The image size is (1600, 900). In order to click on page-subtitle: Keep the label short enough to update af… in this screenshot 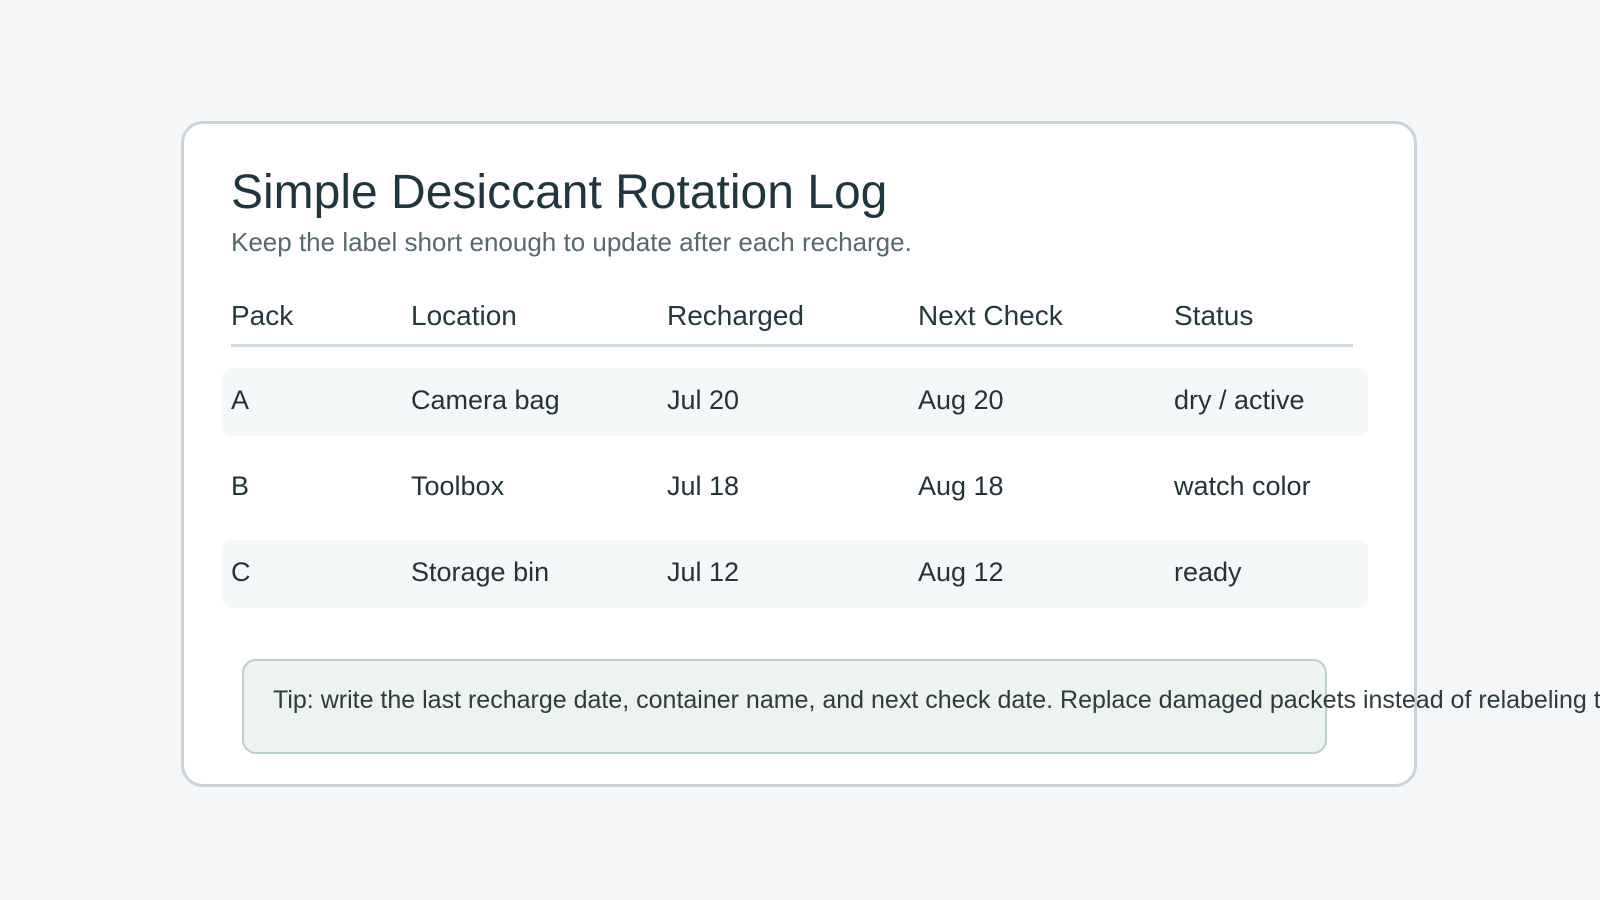, I will do `click(571, 242)`.